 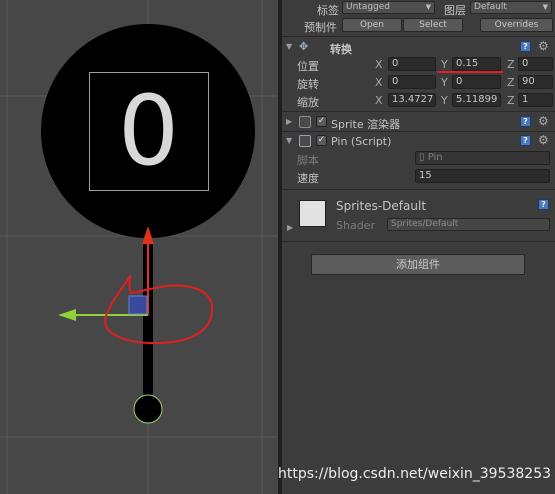 What do you see at coordinates (355, 225) in the screenshot?
I see `shader-label: Shader` at bounding box center [355, 225].